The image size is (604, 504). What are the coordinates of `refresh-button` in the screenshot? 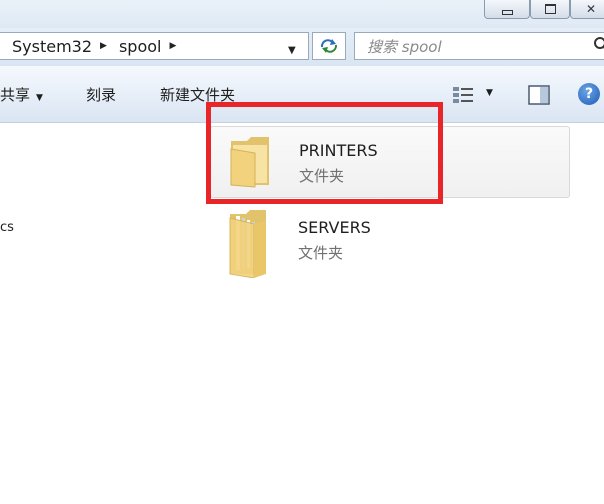 It's located at (329, 46).